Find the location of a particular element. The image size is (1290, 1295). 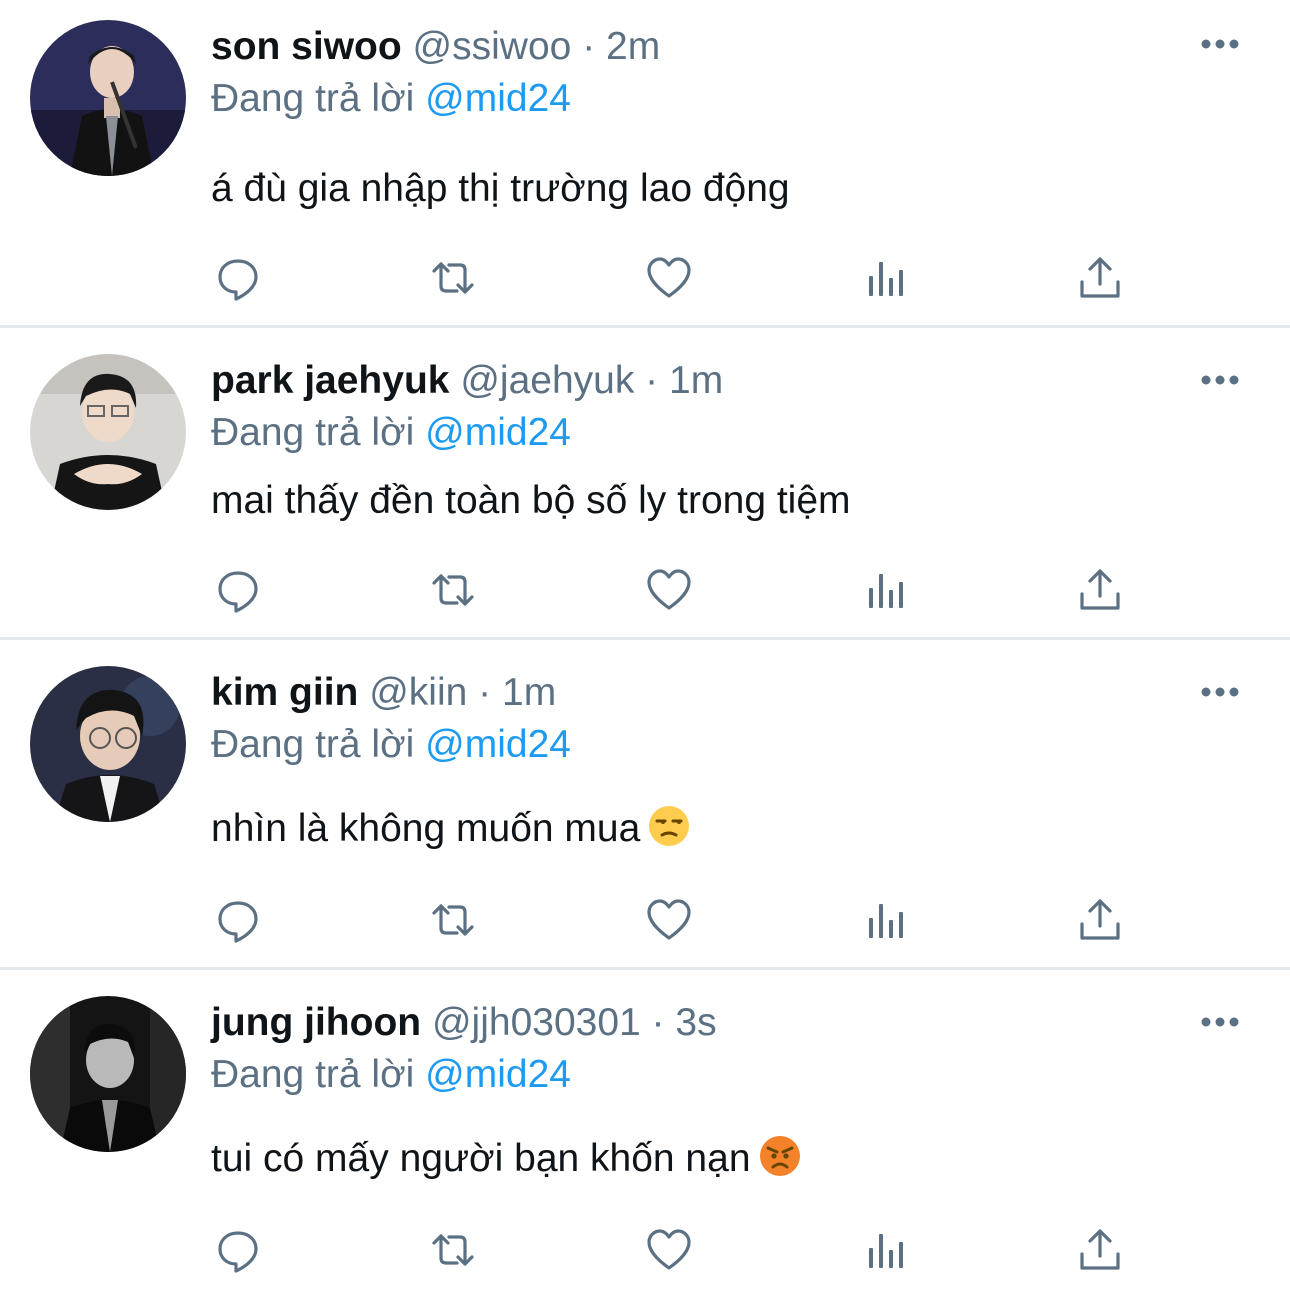

user-handle: @kiin is located at coordinates (418, 692).